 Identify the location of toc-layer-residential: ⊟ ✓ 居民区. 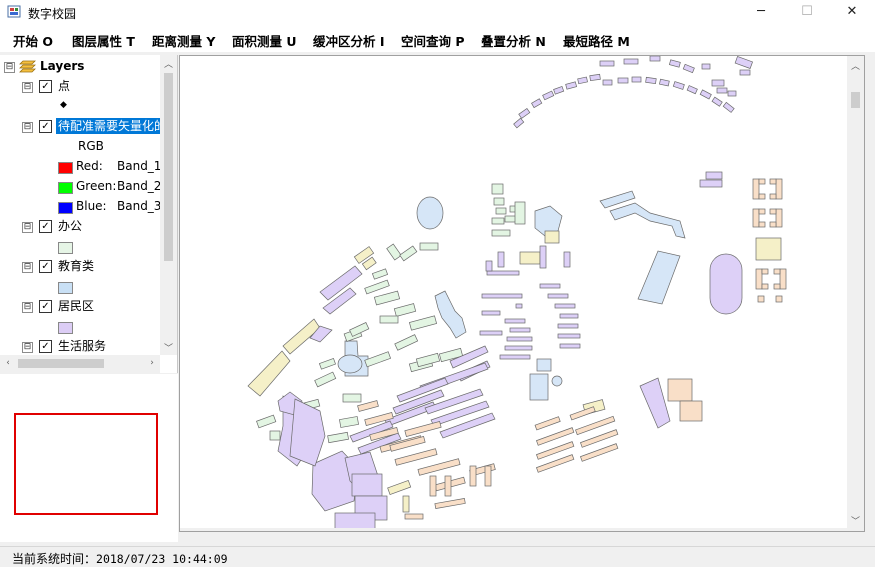
(80, 307).